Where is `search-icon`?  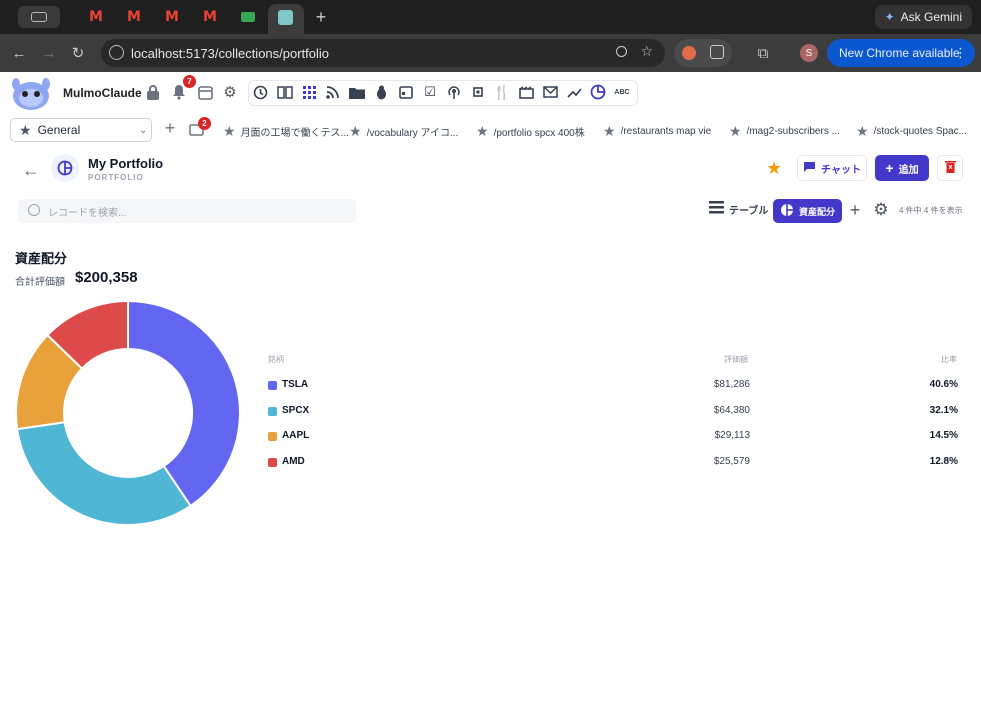
search-icon is located at coordinates (34, 210).